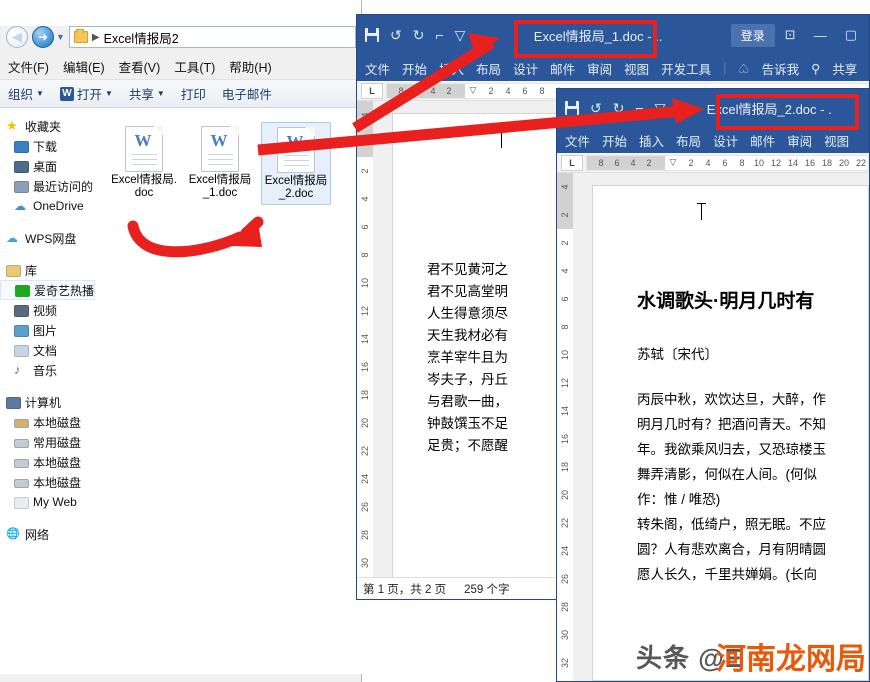 The image size is (870, 682). I want to click on print-label: 打印, so click(193, 95).